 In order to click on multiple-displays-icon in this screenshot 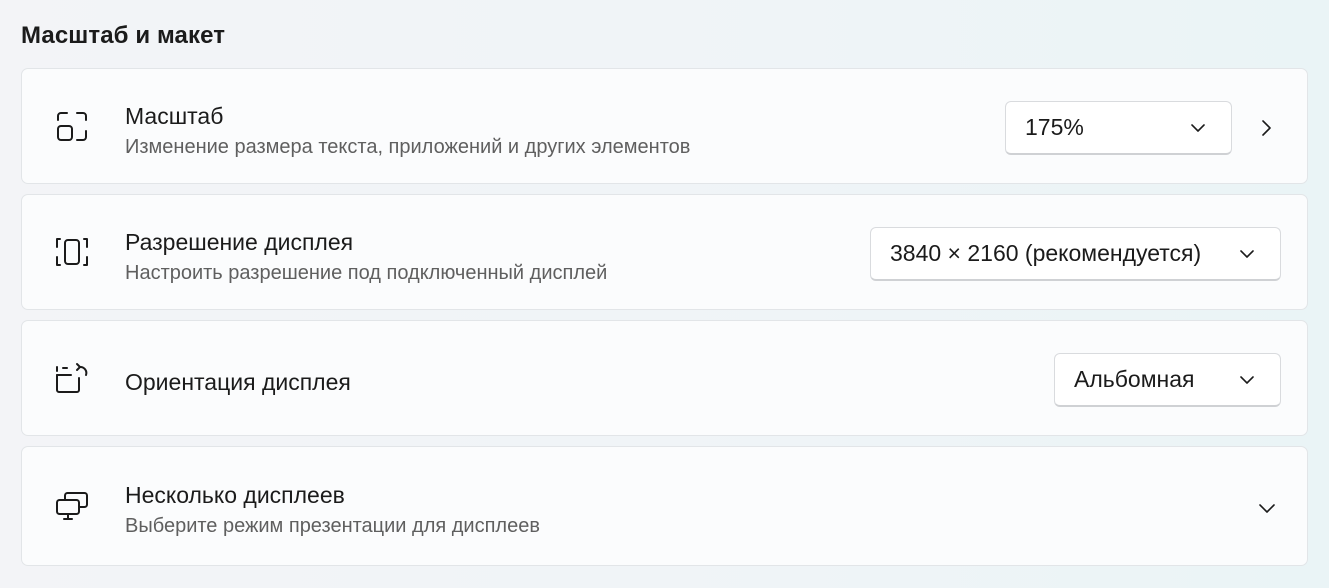, I will do `click(72, 506)`.